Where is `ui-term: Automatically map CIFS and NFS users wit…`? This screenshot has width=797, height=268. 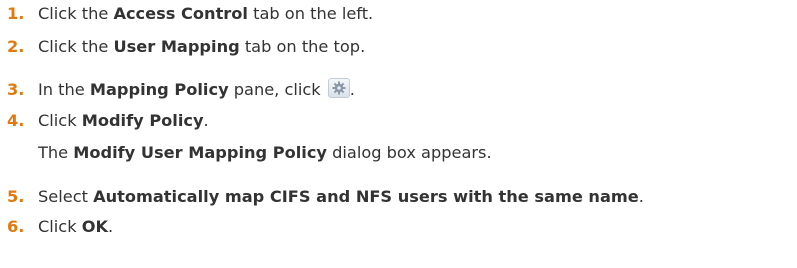 ui-term: Automatically map CIFS and NFS users wit… is located at coordinates (366, 196).